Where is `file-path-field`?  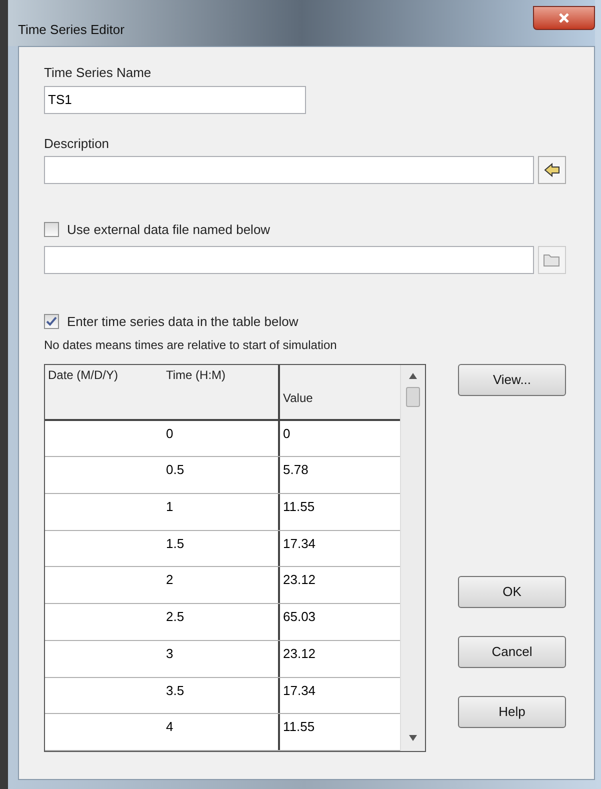 file-path-field is located at coordinates (289, 260).